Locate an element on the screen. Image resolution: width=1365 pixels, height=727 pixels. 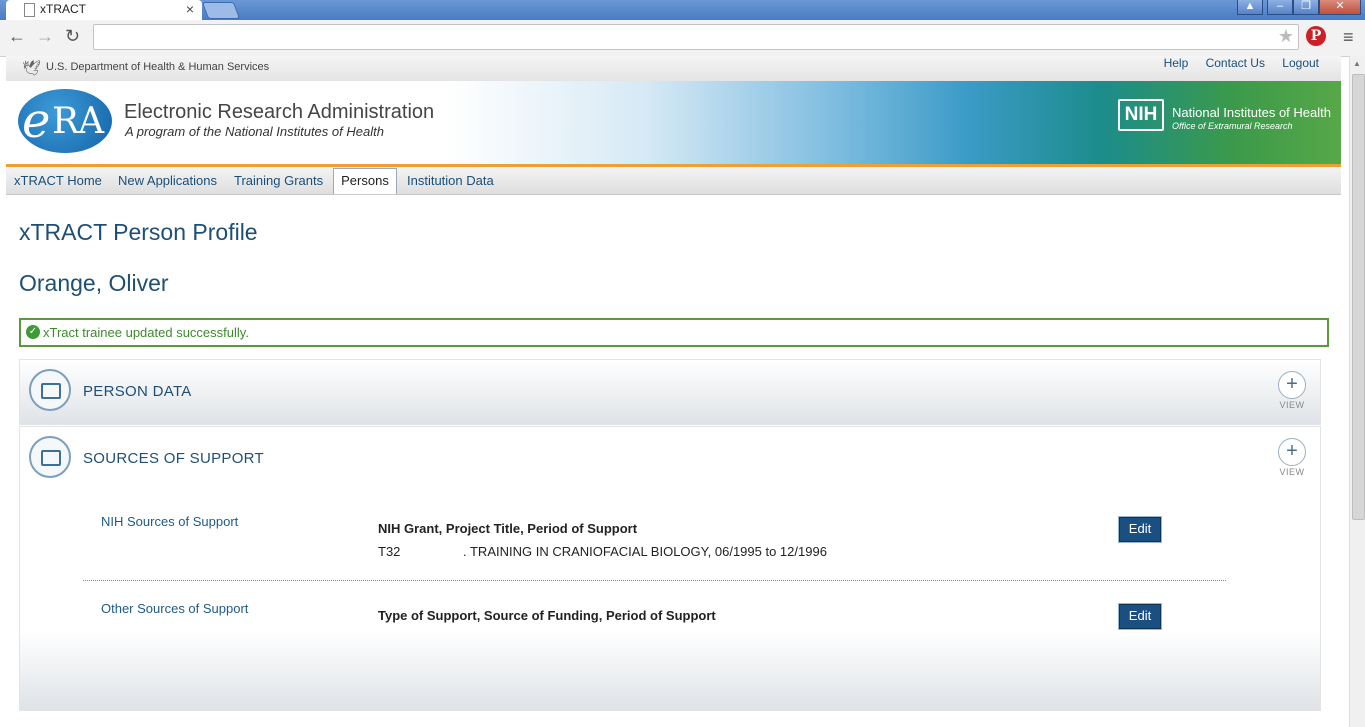
browser-toolbar: ← → ↻ ★ P ≡ is located at coordinates (682, 38).